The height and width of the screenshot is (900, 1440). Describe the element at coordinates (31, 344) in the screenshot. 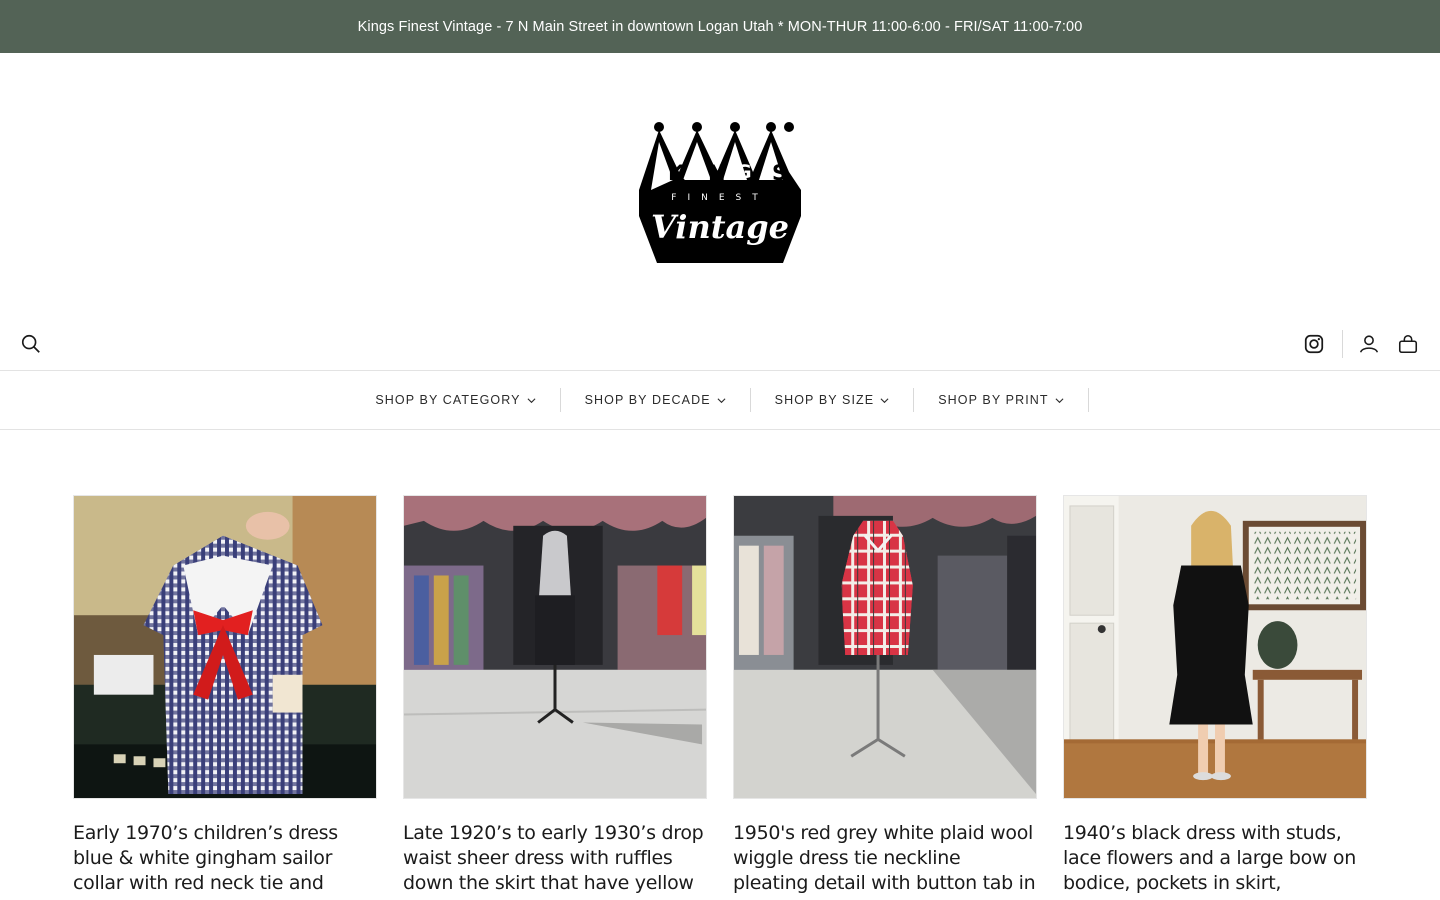

I see `search-icon` at that location.